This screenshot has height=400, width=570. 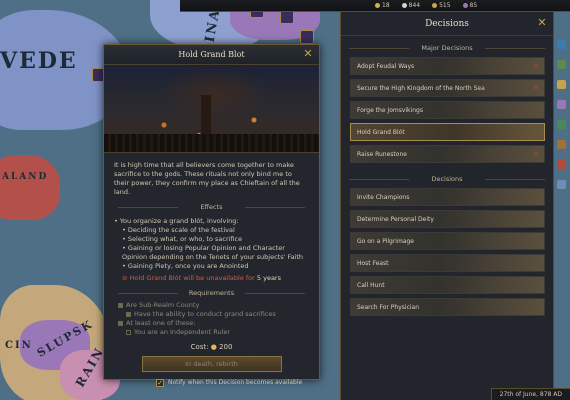 I want to click on warning-icon: ⊘, so click(x=125, y=278).